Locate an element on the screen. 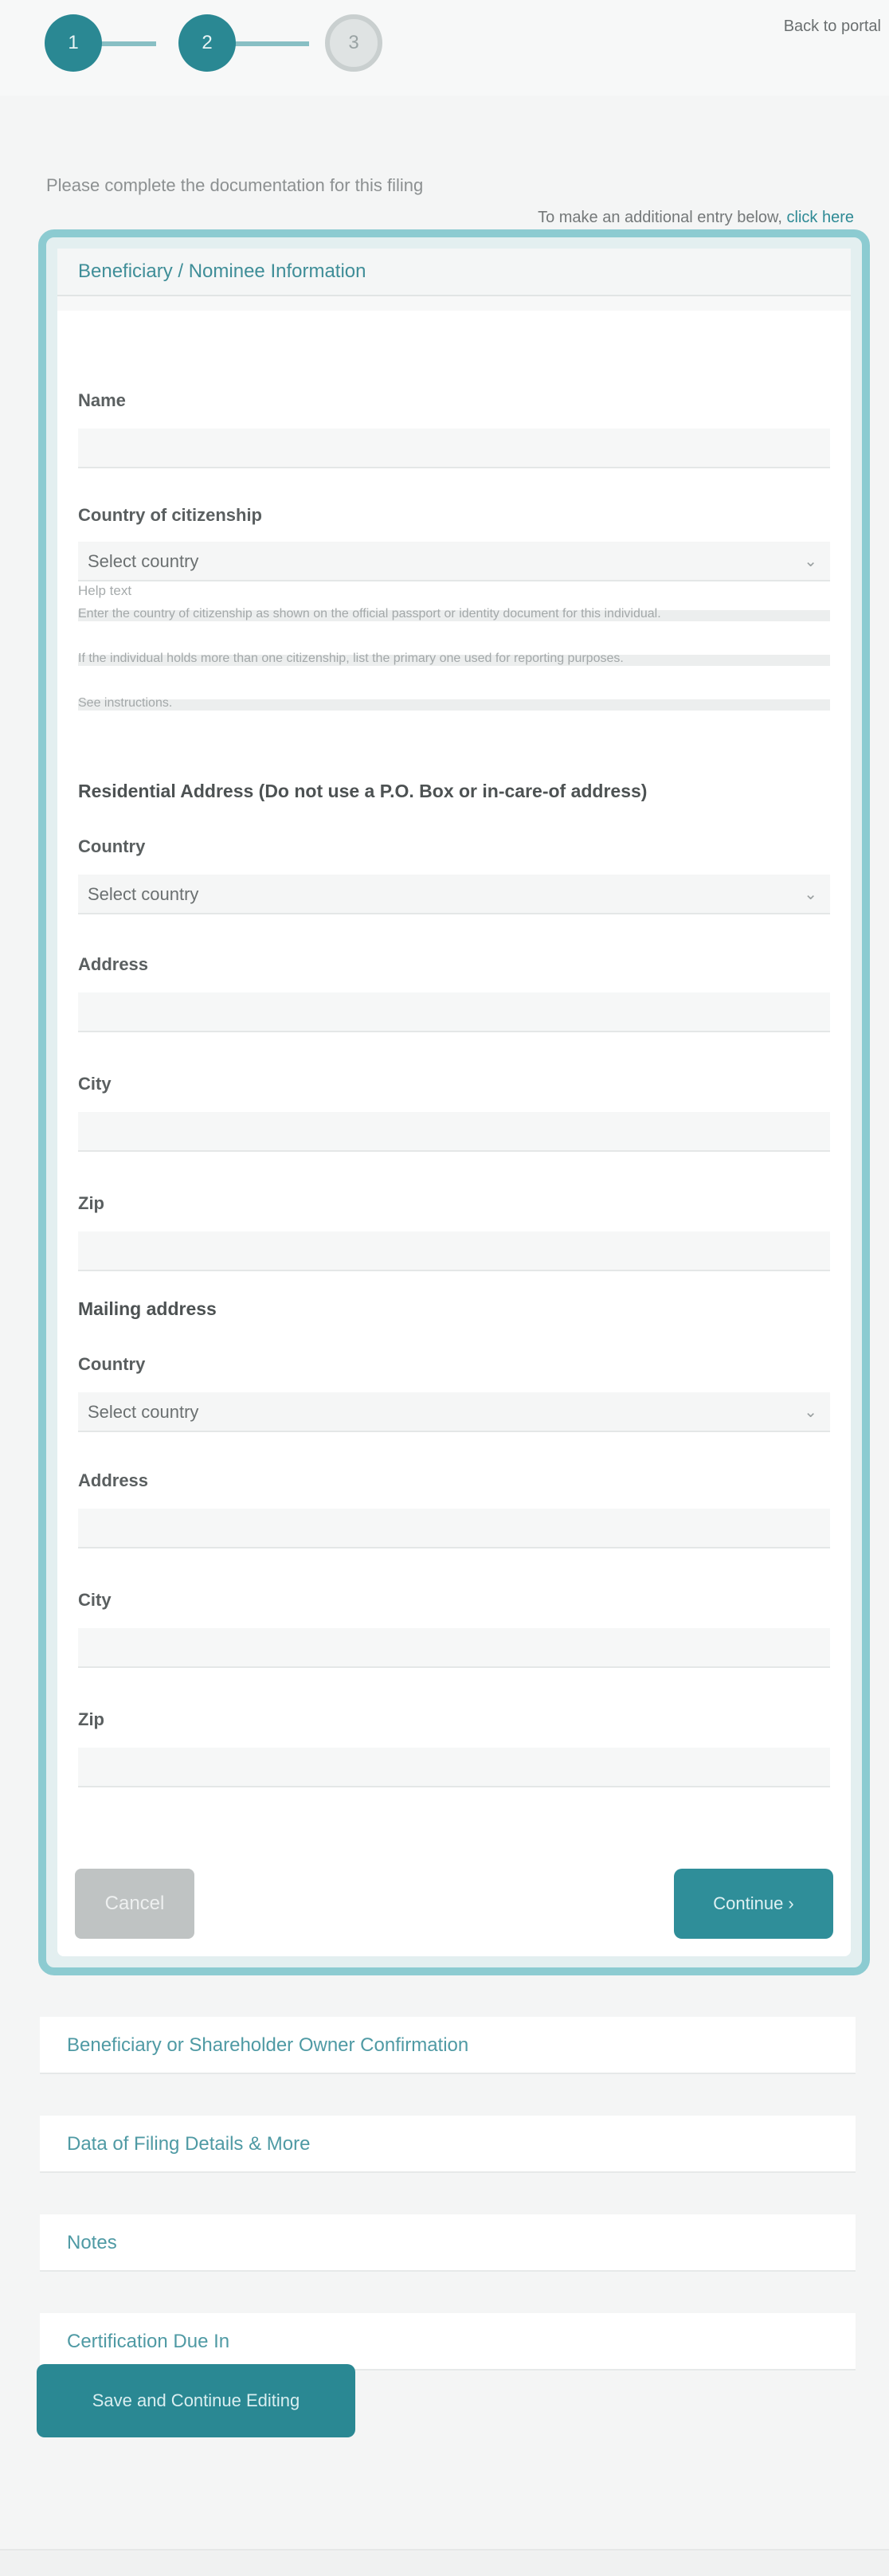 This screenshot has width=889, height=2576. step-number: 2 is located at coordinates (207, 42).